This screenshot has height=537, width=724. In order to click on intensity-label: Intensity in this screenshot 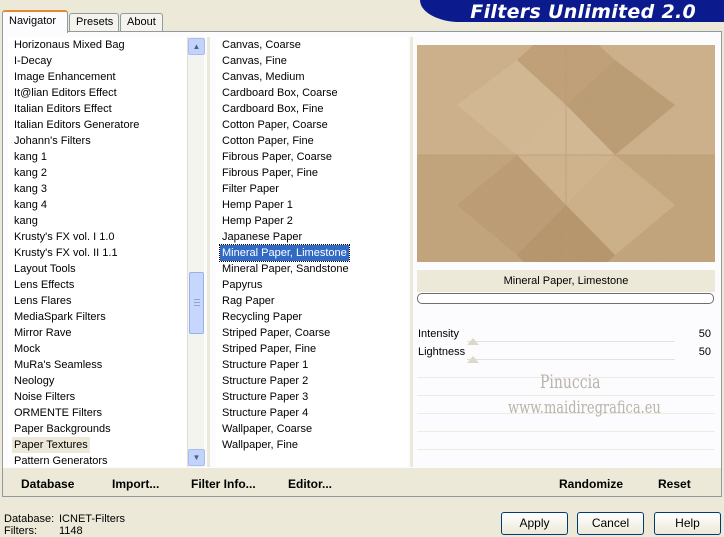, I will do `click(438, 334)`.